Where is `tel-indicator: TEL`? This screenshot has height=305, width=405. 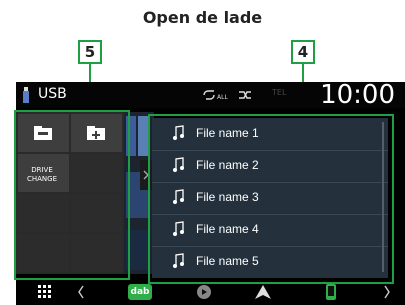
tel-indicator: TEL is located at coordinates (279, 92).